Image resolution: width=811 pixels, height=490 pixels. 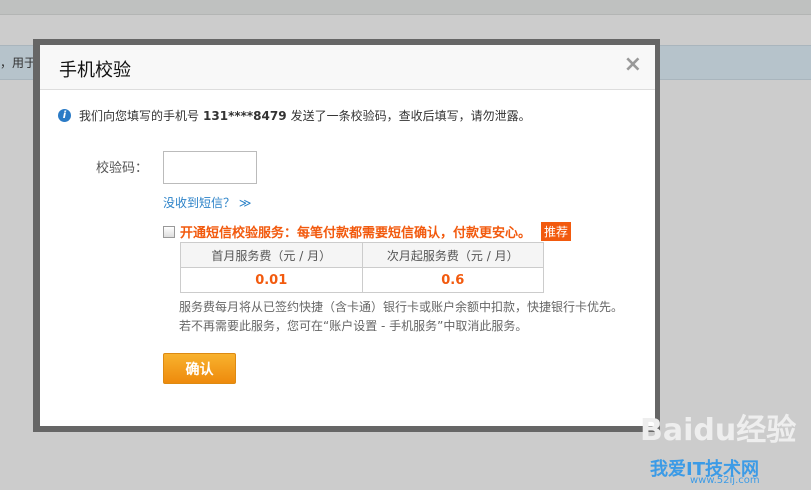 What do you see at coordinates (95, 70) in the screenshot?
I see `dialog-title: 手机校验` at bounding box center [95, 70].